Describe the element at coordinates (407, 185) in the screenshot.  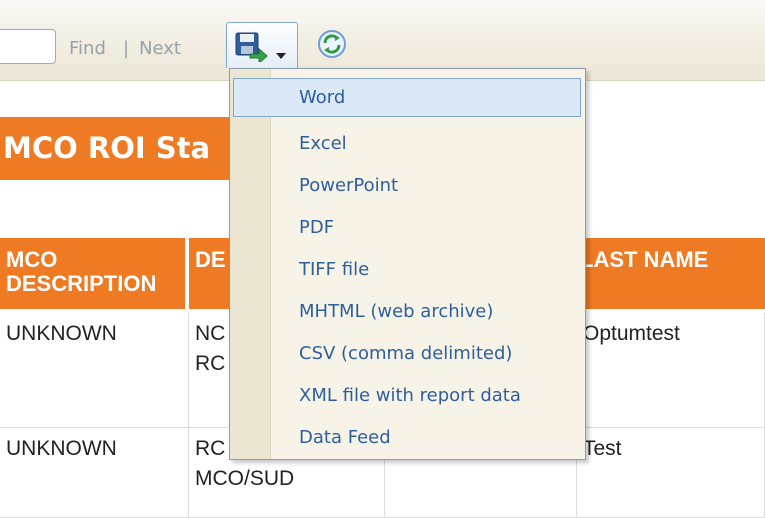
I see `menu-item-powerpoint: PowerPoint` at that location.